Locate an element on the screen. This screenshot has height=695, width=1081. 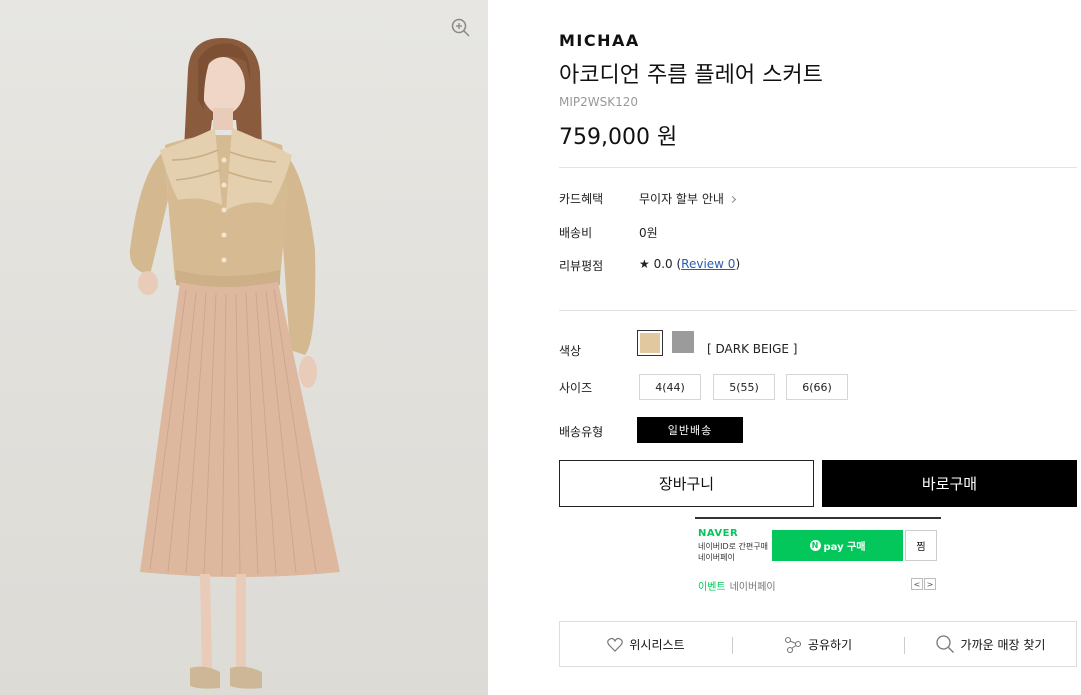
find-store-button: 가까운 매장 찾기 is located at coordinates (990, 644).